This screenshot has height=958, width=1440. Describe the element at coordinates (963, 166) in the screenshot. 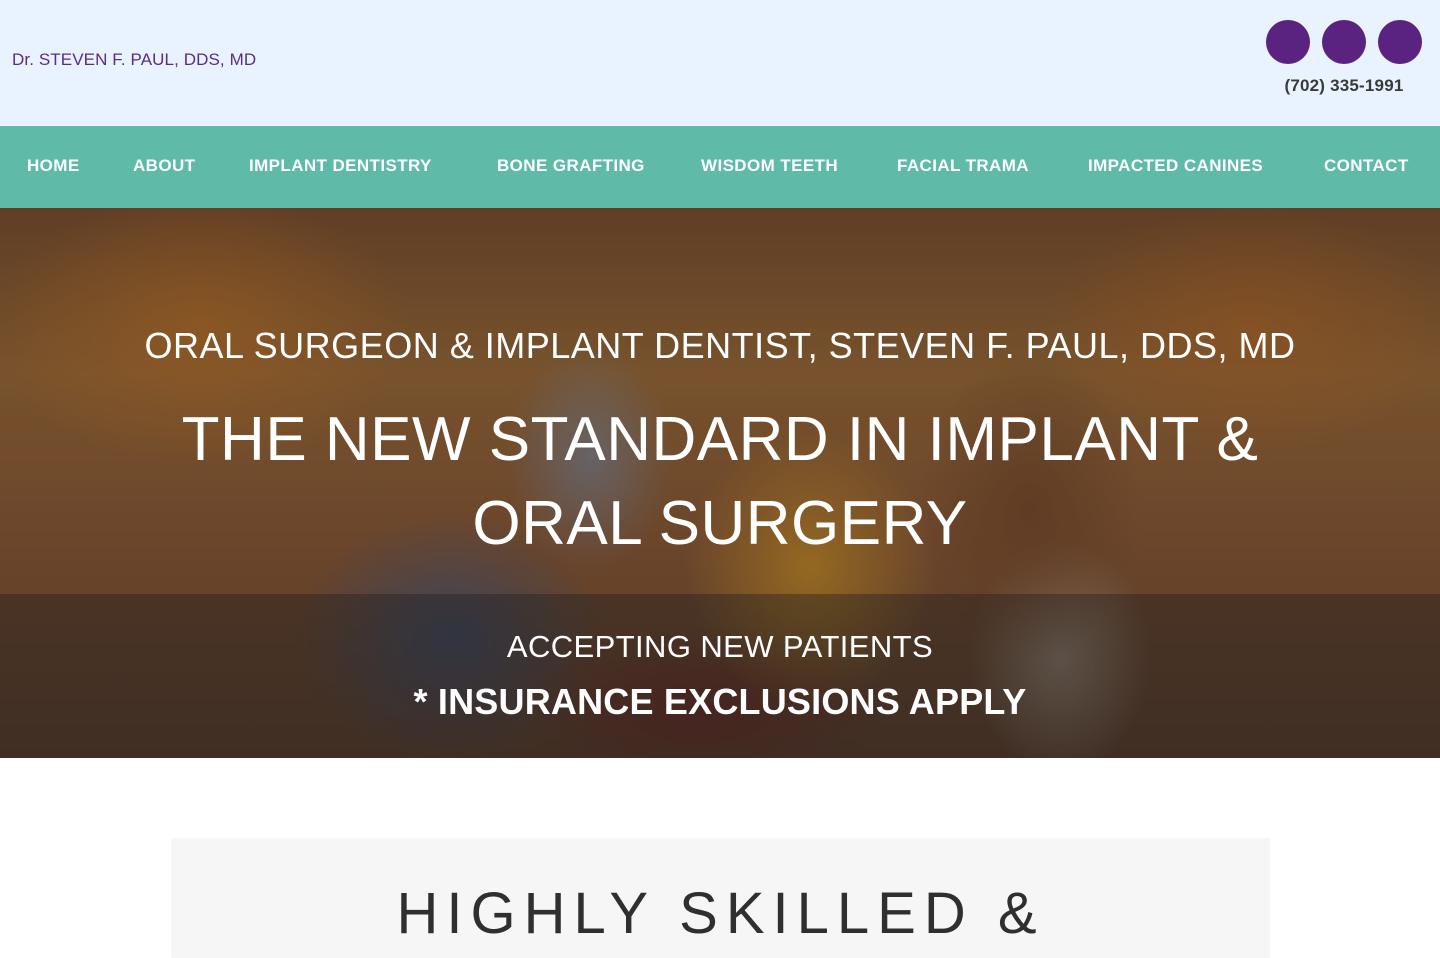

I see `nav-item-facial-trama: FACIAL TRAMA` at that location.